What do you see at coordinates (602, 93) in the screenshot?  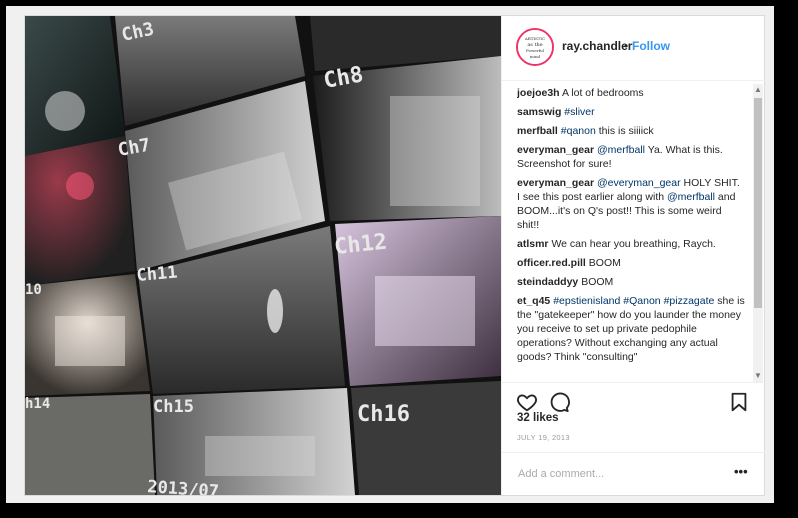 I see `comment-text: A lot of bedrooms` at bounding box center [602, 93].